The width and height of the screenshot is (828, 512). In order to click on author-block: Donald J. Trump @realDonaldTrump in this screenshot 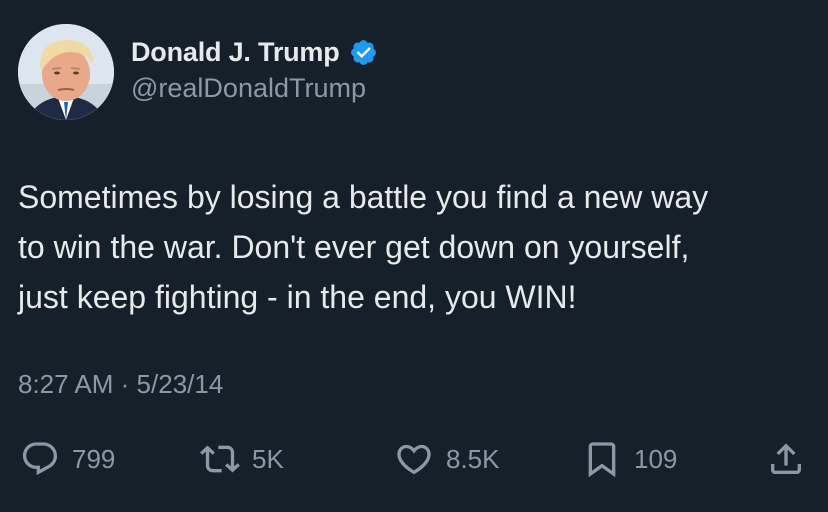, I will do `click(254, 68)`.